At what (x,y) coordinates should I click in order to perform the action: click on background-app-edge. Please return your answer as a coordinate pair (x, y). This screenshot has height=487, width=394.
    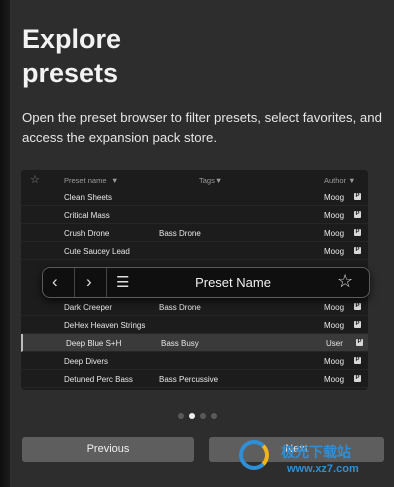
    Looking at the image, I should click on (5, 243).